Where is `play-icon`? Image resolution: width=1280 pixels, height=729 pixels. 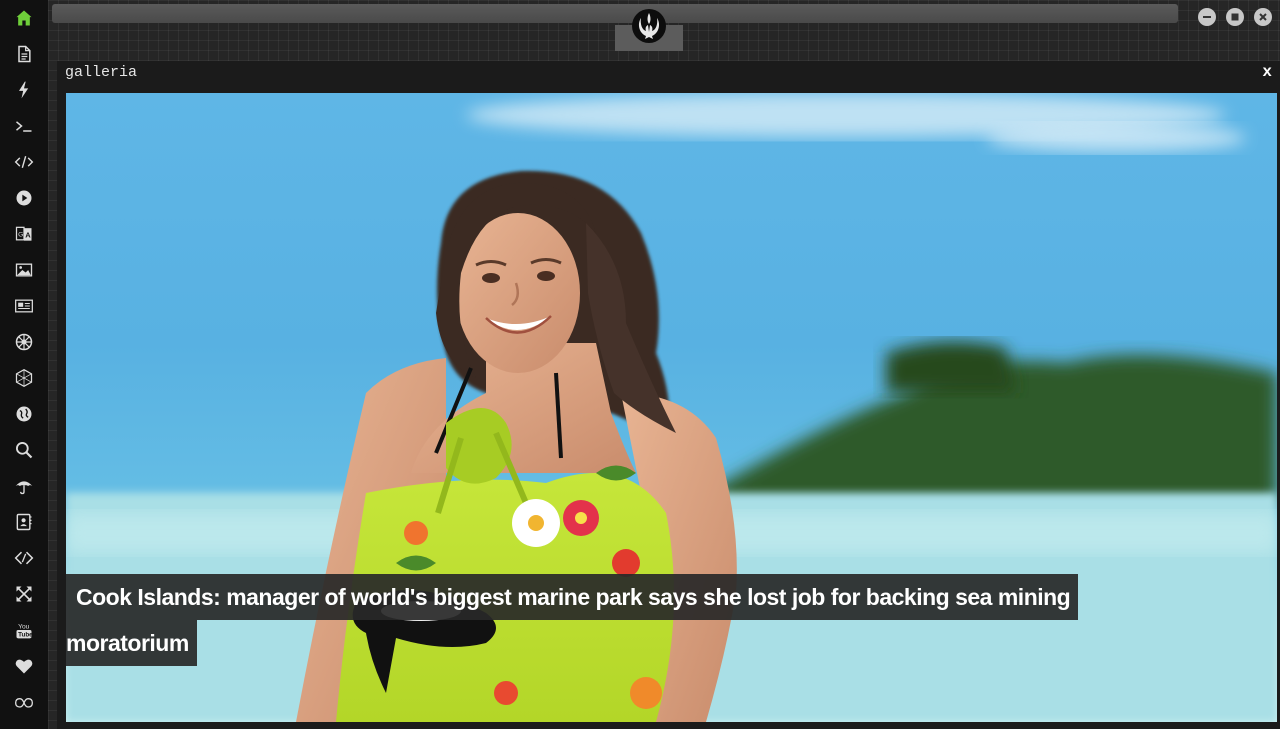 play-icon is located at coordinates (24, 198).